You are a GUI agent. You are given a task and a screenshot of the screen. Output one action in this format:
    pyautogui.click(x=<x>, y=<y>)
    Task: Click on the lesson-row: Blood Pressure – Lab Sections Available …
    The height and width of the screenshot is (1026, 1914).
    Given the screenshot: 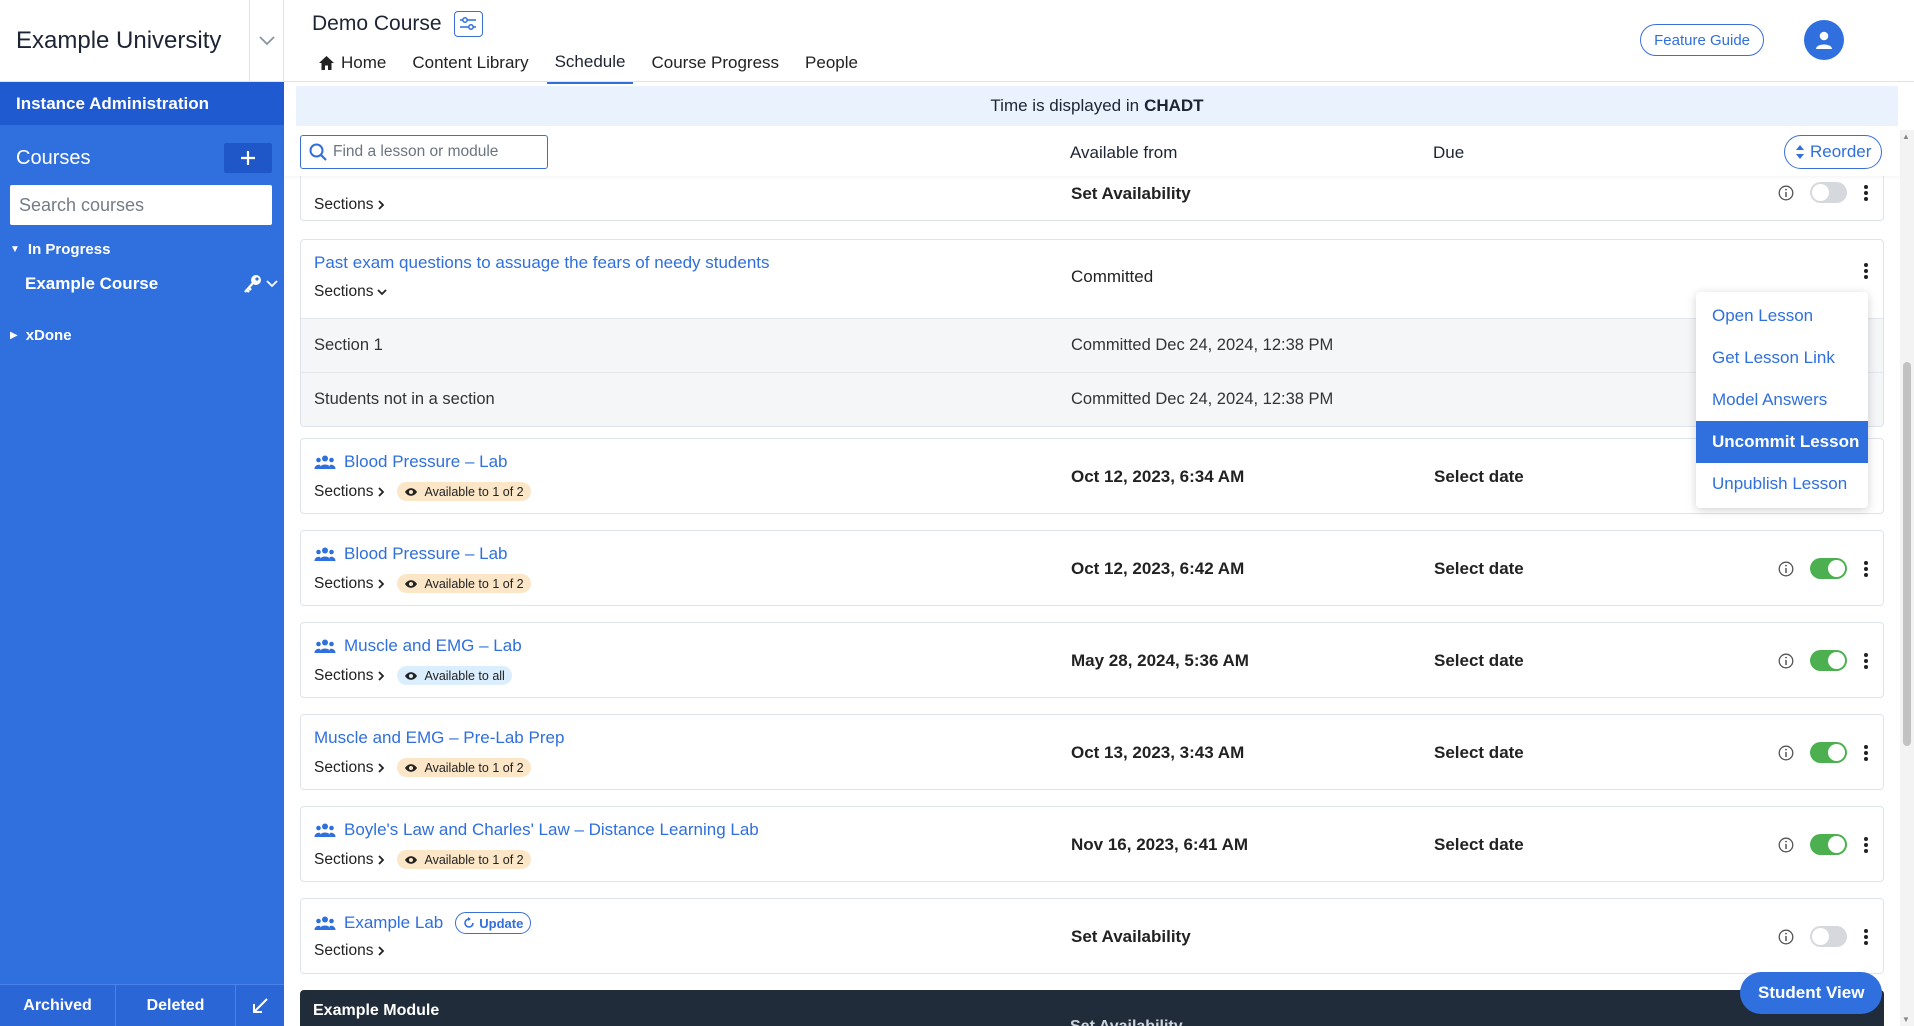 What is the action you would take?
    pyautogui.click(x=1092, y=568)
    